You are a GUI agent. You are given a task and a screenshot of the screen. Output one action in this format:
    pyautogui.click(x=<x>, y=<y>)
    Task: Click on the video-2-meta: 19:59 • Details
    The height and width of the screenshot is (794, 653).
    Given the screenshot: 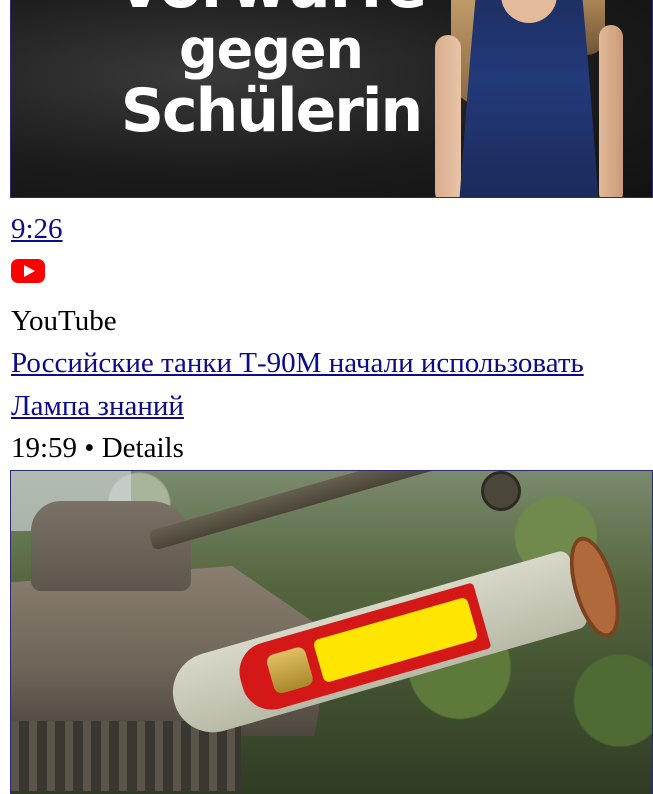 What is the action you would take?
    pyautogui.click(x=97, y=448)
    